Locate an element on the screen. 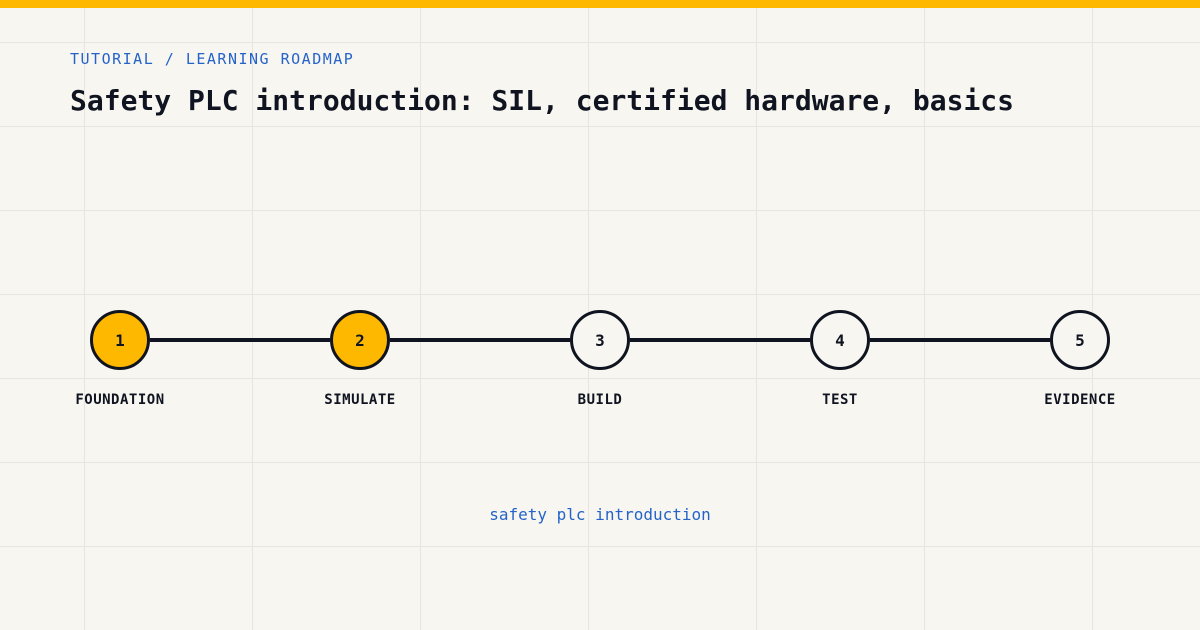 This screenshot has height=630, width=1200. step-number: 4 is located at coordinates (840, 340).